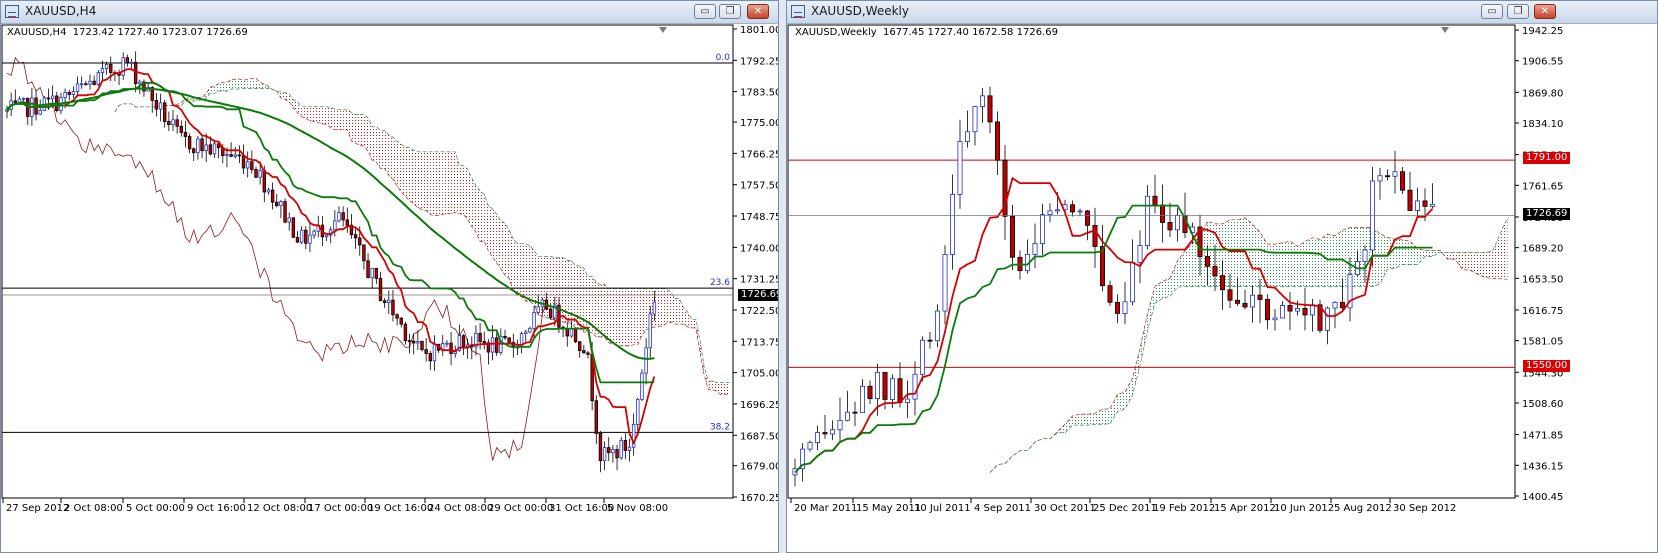 The height and width of the screenshot is (553, 1658). I want to click on resistance-level-badge: 1791.00, so click(1547, 158).